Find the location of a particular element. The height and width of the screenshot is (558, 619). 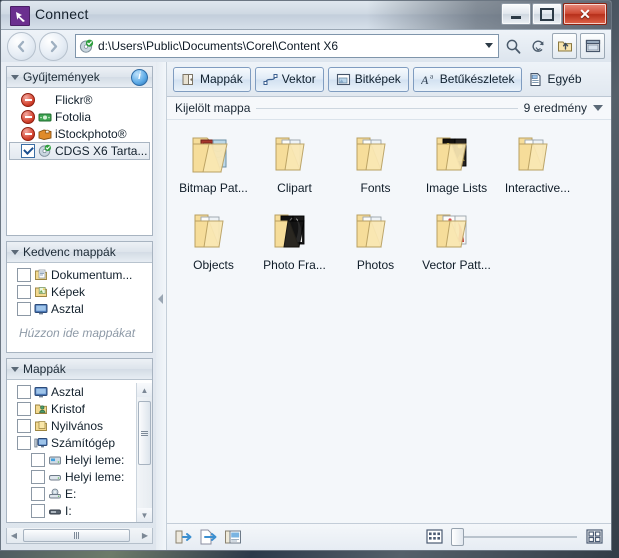

vector-icon is located at coordinates (270, 79).